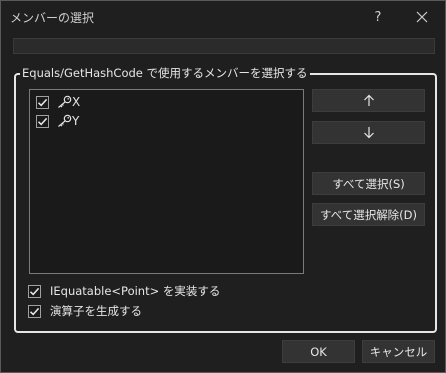 This screenshot has width=446, height=373. Describe the element at coordinates (224, 46) in the screenshot. I see `search-bar` at that location.